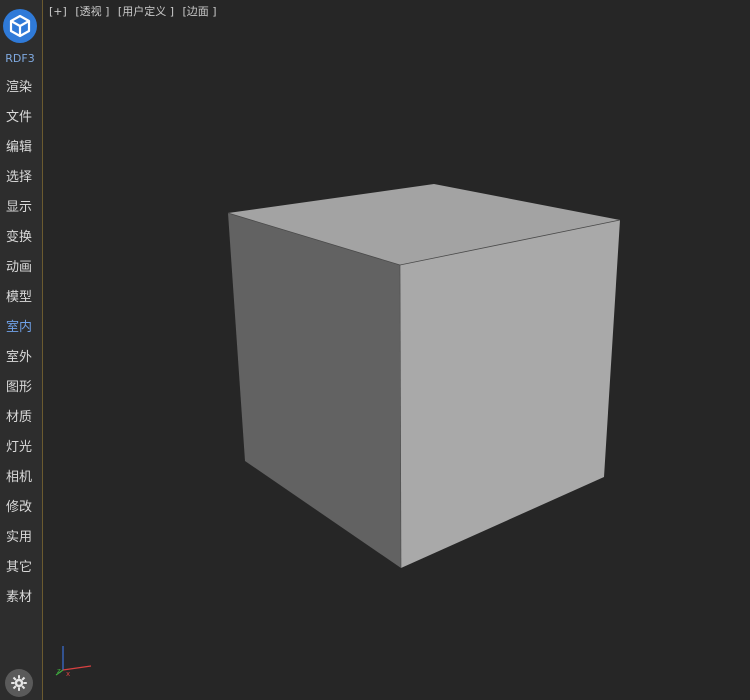  Describe the element at coordinates (510, 394) in the screenshot. I see `cube-right-face` at that location.